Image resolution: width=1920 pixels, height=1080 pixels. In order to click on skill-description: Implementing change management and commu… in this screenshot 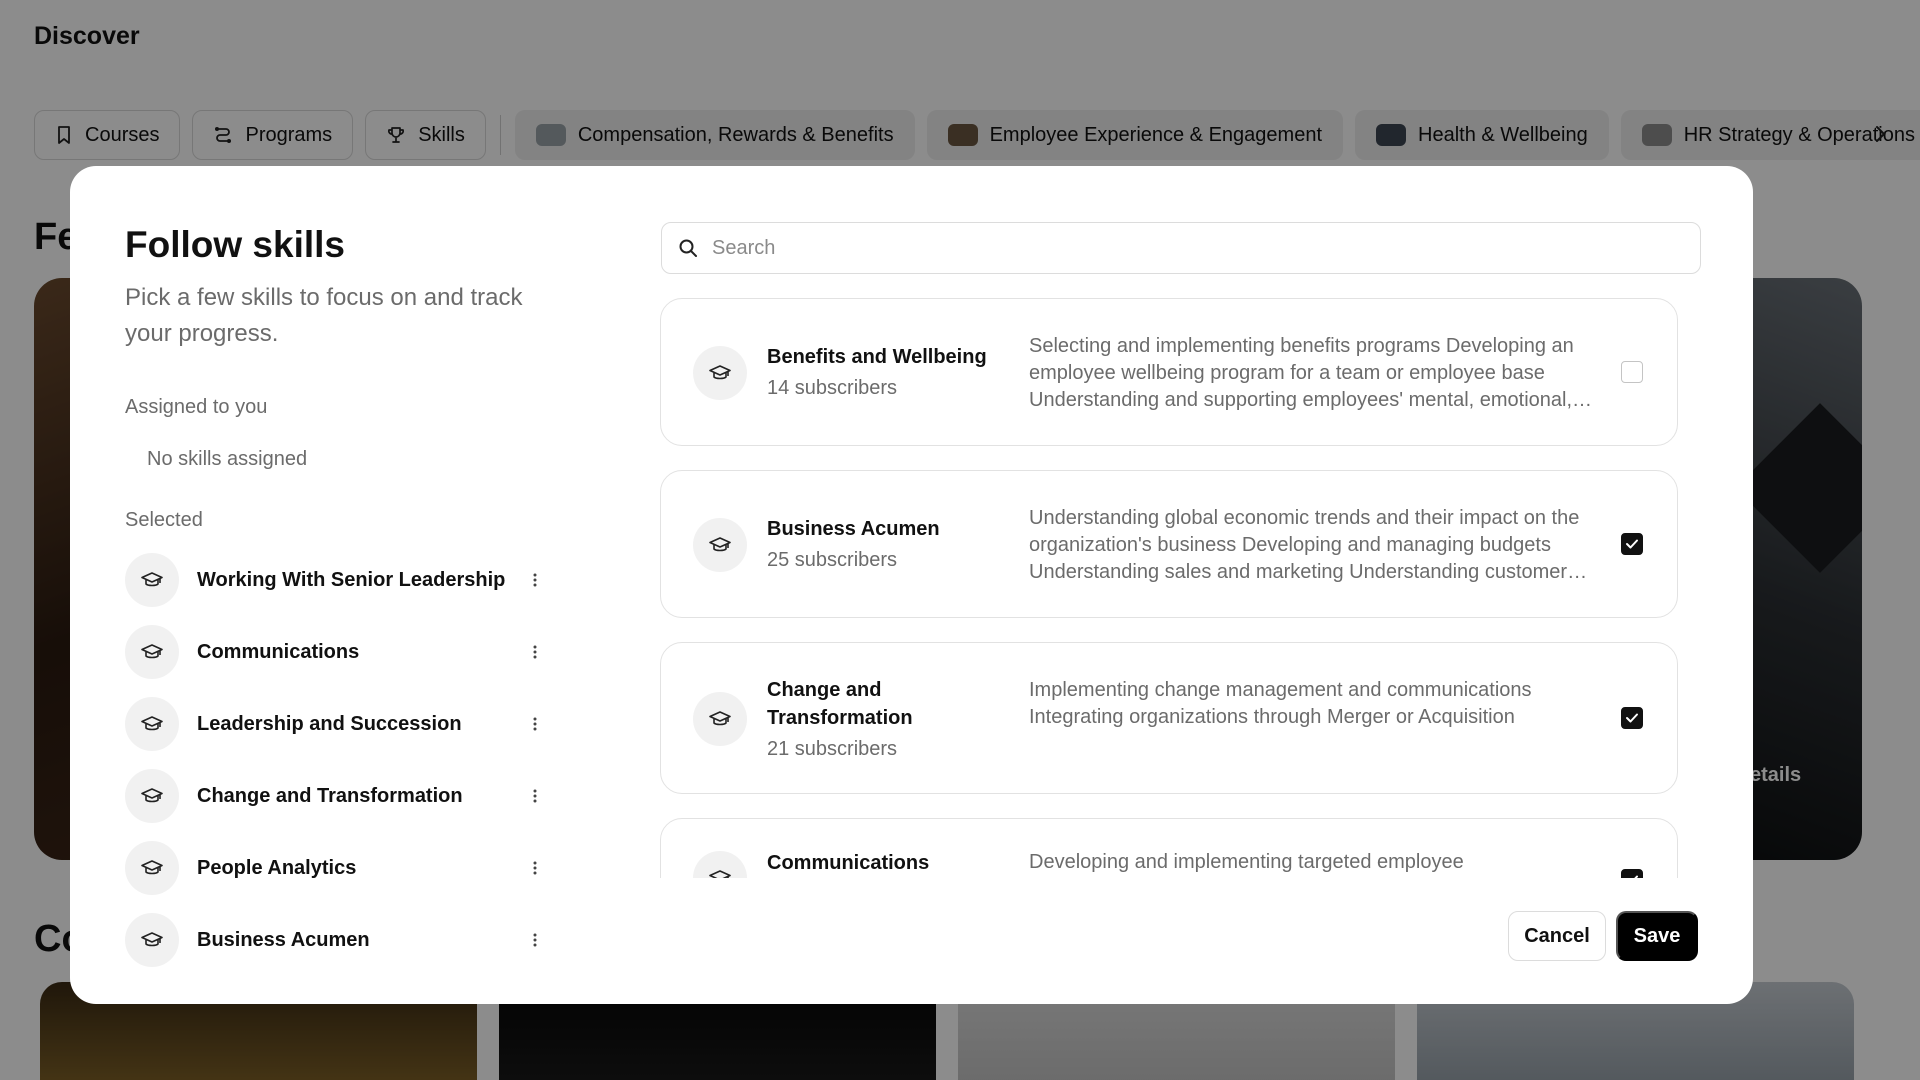, I will do `click(1280, 703)`.